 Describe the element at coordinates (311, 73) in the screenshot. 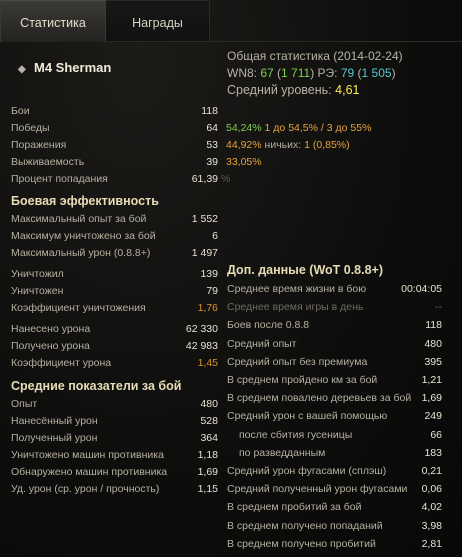

I see `rating-line: WN8: 67 (1 711) РЭ: 79 (1 505)` at that location.